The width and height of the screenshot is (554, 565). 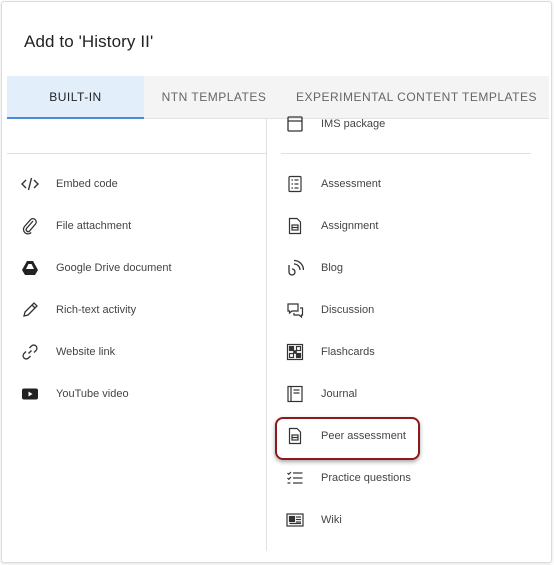 I want to click on practice-questions-icon, so click(x=295, y=478).